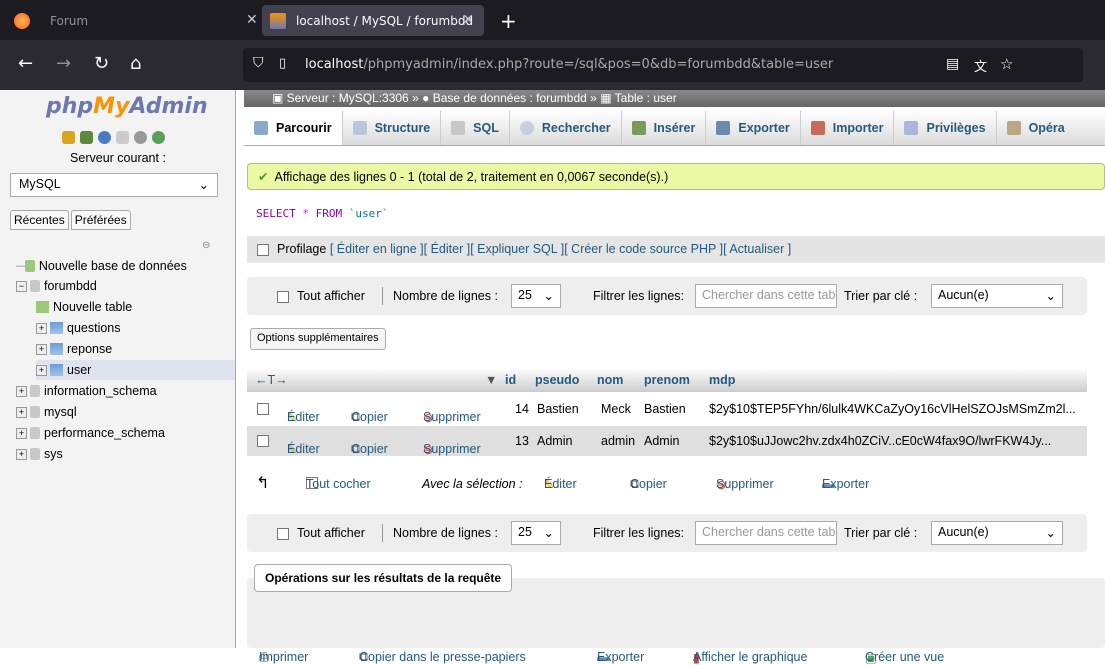  Describe the element at coordinates (475, 128) in the screenshot. I see `tab-sql: SQL` at that location.